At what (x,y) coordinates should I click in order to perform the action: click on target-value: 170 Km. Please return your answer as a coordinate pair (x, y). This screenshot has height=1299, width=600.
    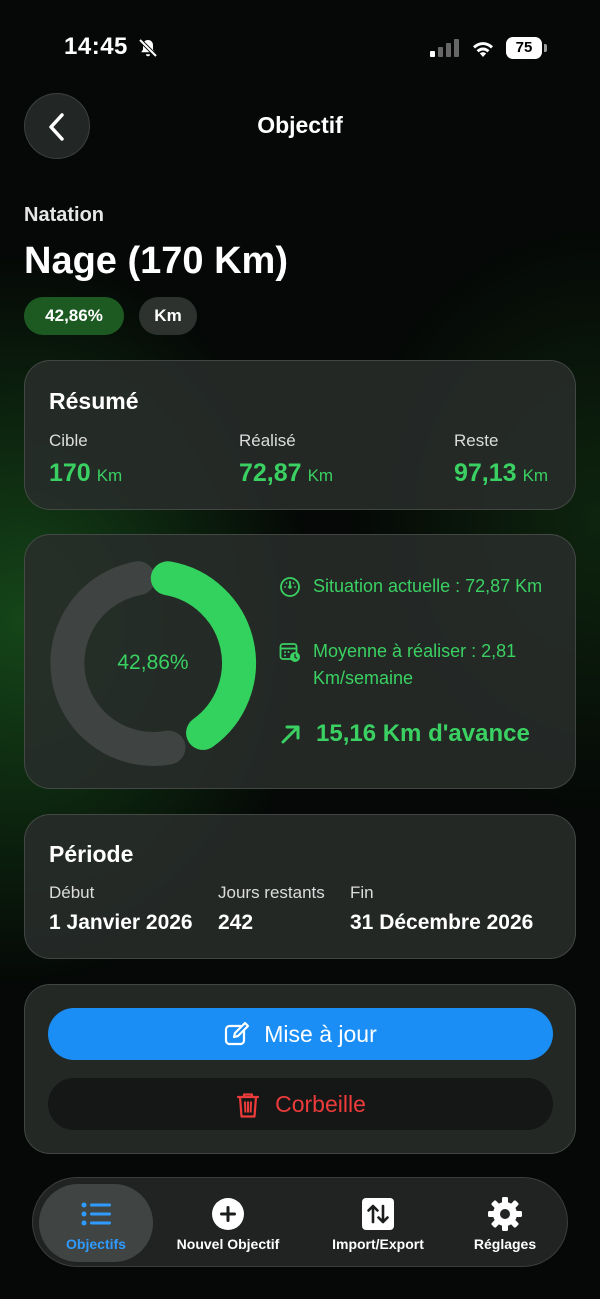
    Looking at the image, I should click on (85, 473).